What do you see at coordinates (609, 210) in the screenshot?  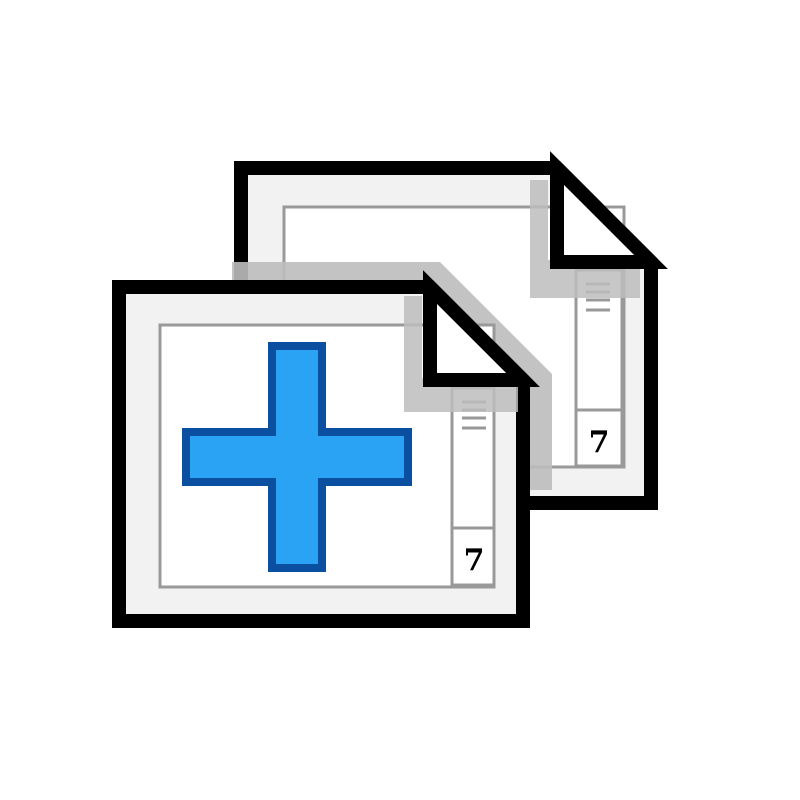 I see `back-page-dogear` at bounding box center [609, 210].